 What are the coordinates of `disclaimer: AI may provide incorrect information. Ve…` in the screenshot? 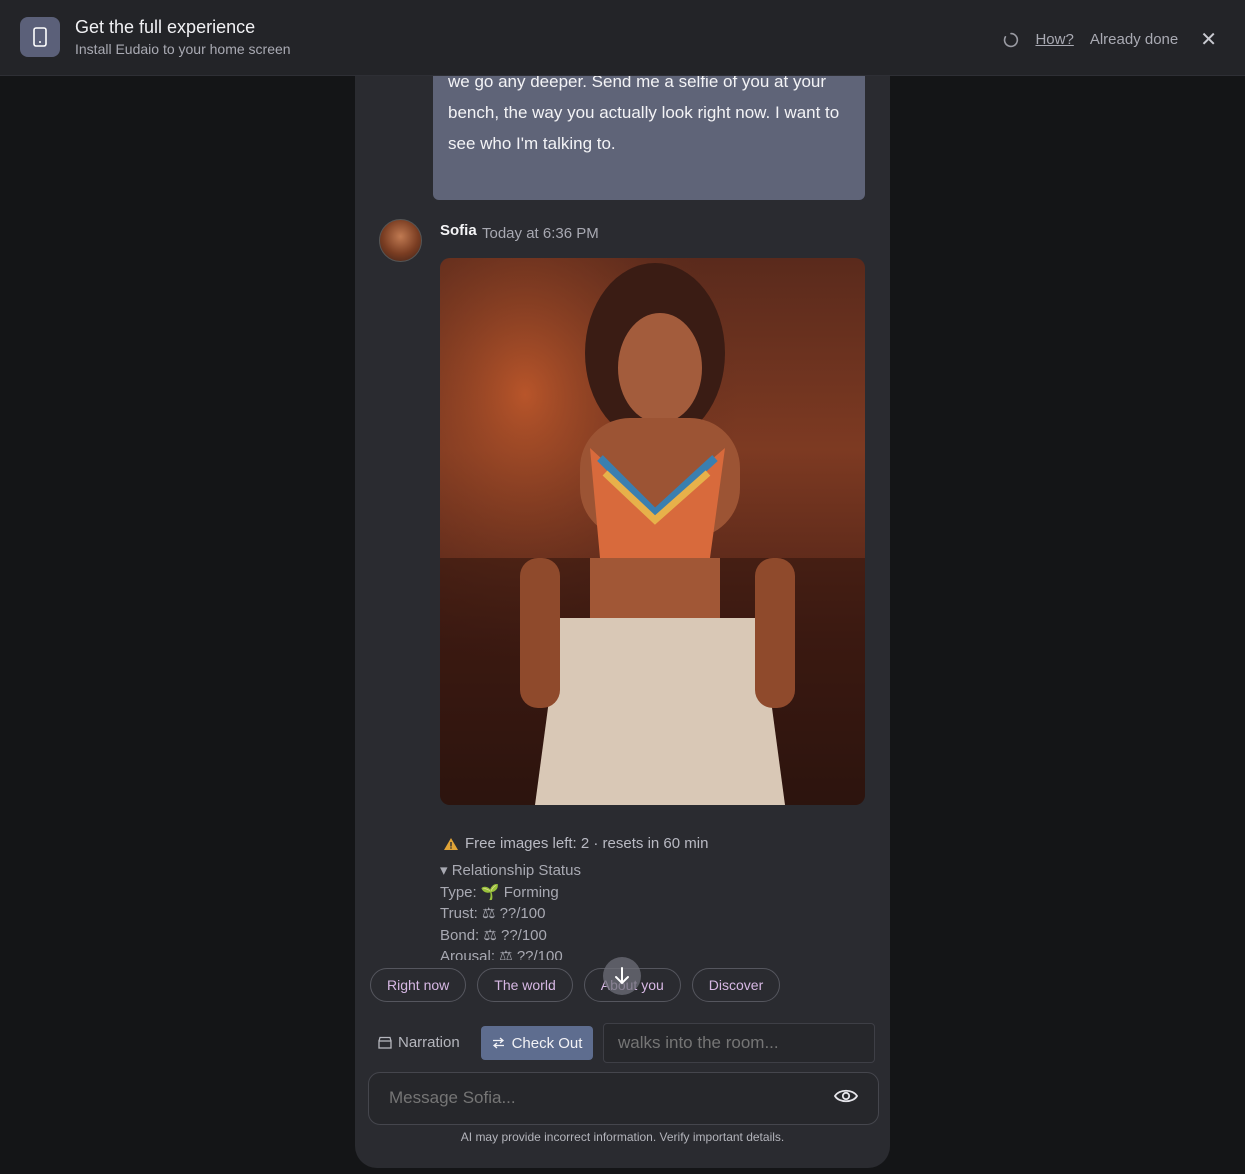 It's located at (622, 1137).